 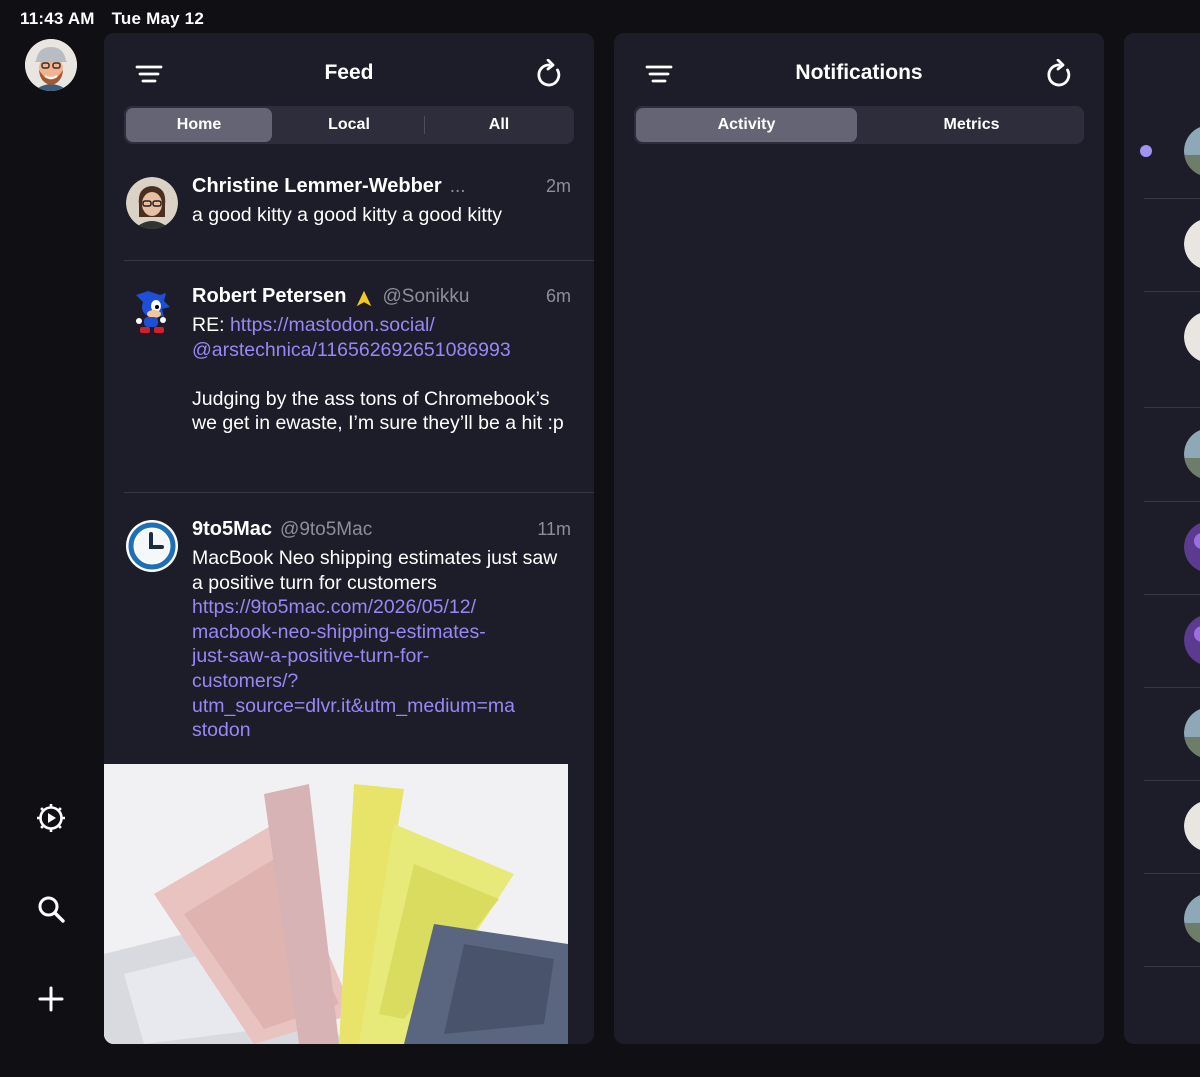 What do you see at coordinates (326, 529) in the screenshot?
I see `post-author-handle: @9to5Mac` at bounding box center [326, 529].